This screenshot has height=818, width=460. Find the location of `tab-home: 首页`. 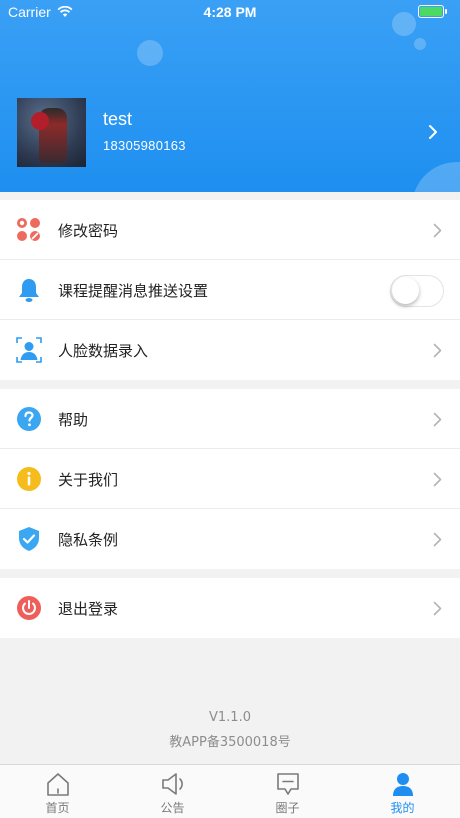

tab-home: 首页 is located at coordinates (57, 791).